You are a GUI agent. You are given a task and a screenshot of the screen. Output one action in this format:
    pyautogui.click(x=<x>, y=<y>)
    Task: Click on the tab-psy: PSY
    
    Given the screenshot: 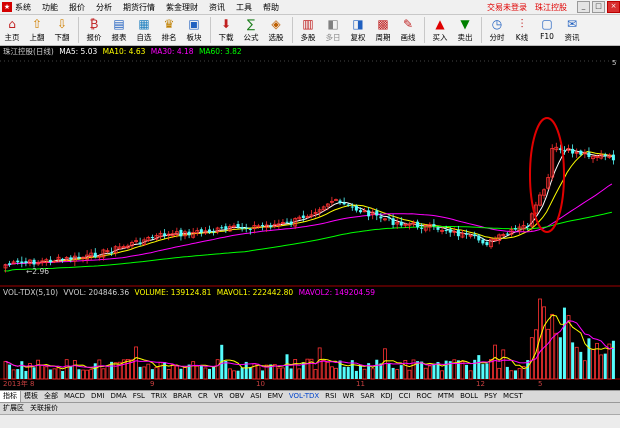 What is the action you would take?
    pyautogui.click(x=490, y=396)
    